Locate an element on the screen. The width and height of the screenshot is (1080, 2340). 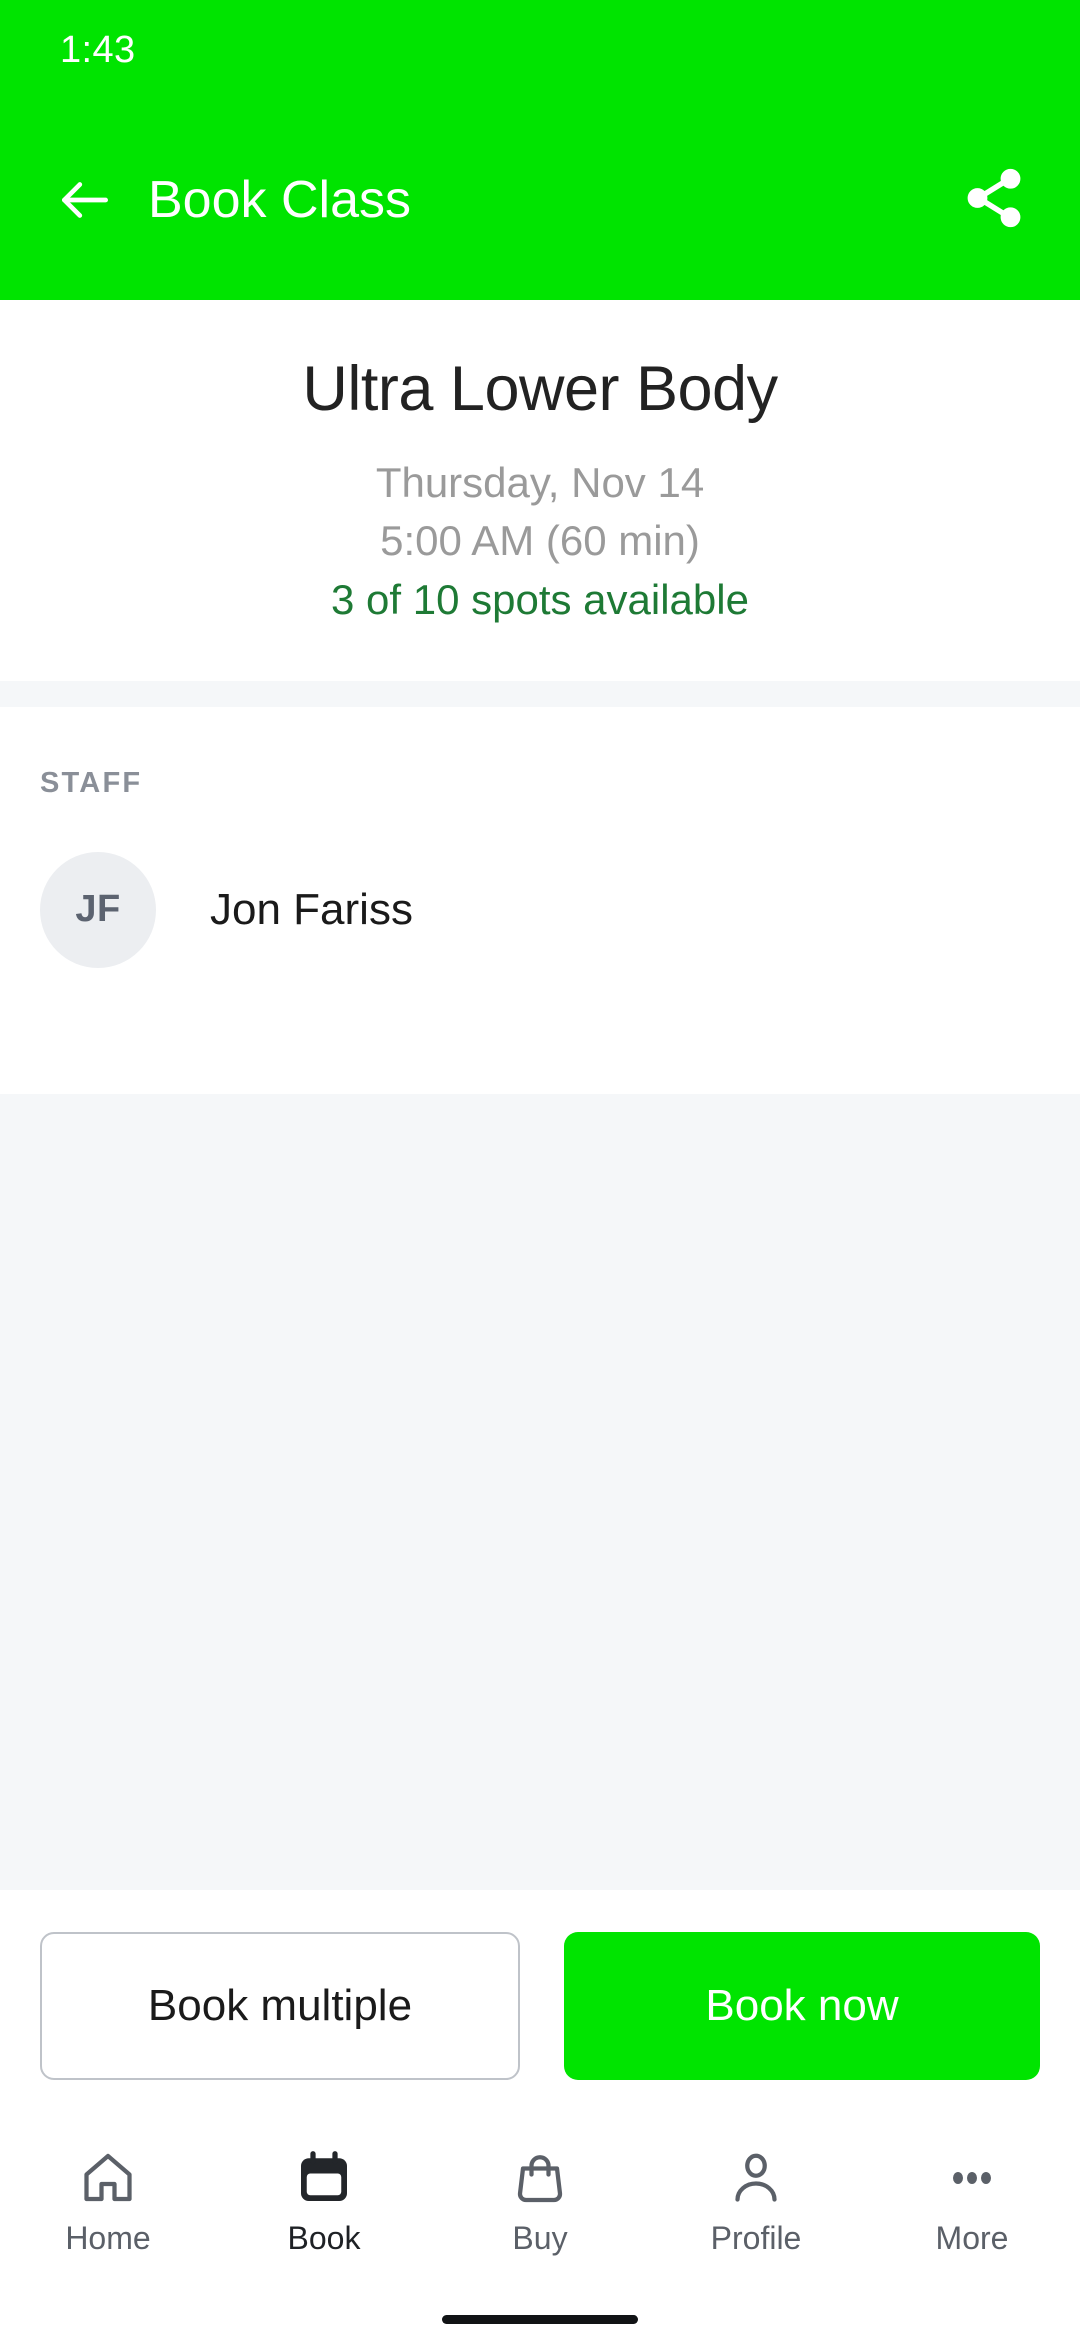
nav-item-profile: Profile is located at coordinates (756, 2195).